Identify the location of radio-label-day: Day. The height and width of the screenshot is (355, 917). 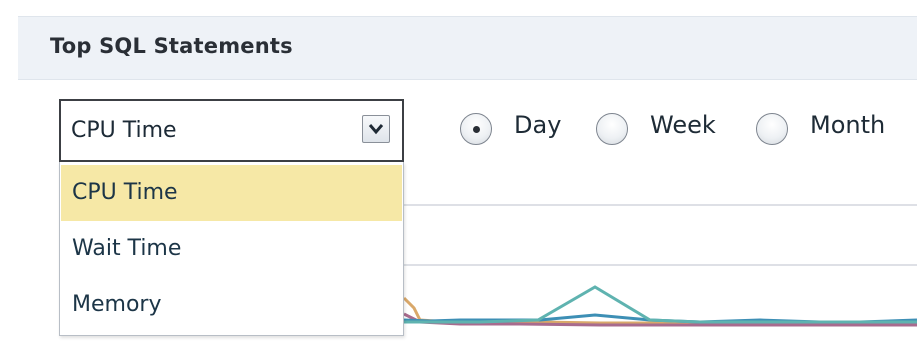
(537, 125).